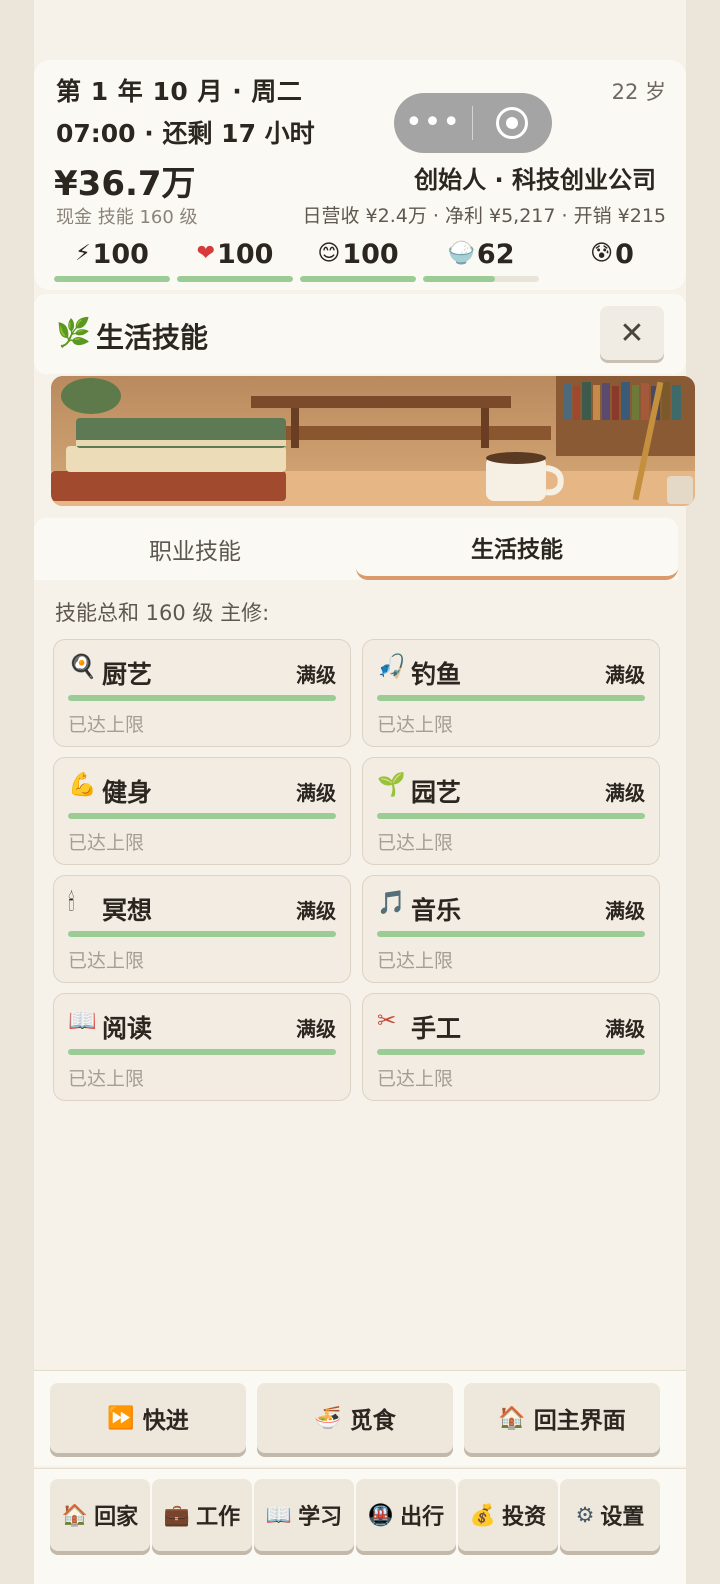  What do you see at coordinates (381, 1514) in the screenshot?
I see `metro-icon: 🚇` at bounding box center [381, 1514].